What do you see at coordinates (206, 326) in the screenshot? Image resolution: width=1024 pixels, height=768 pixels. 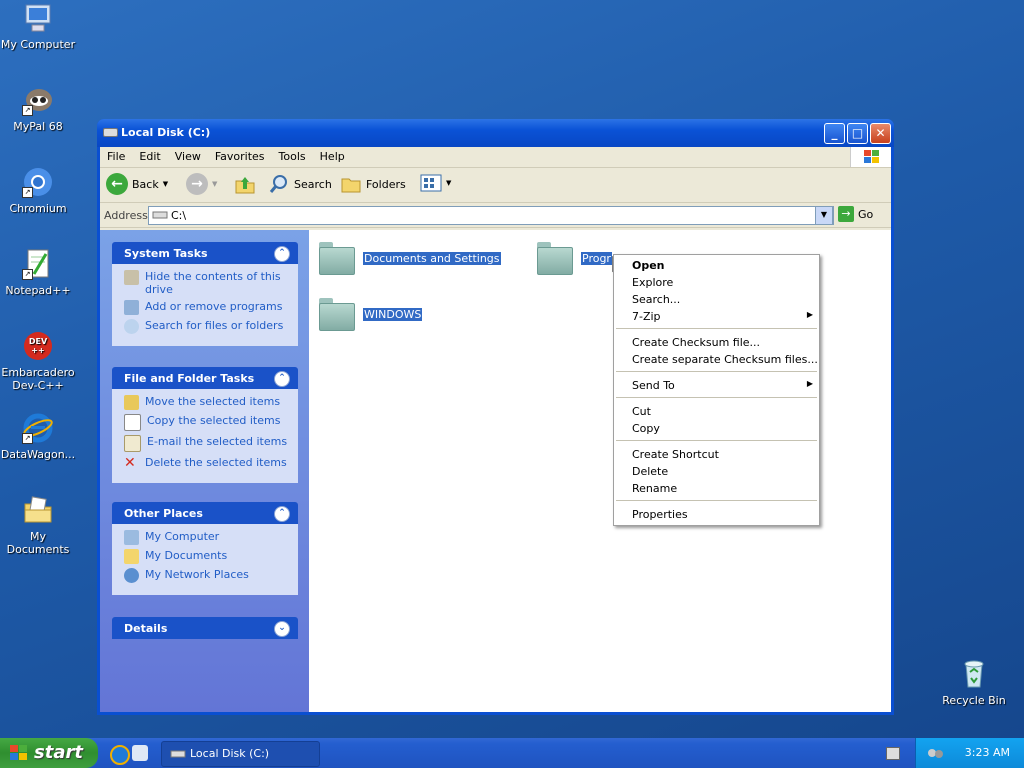 I see `task-search-files: Search for files or folders` at bounding box center [206, 326].